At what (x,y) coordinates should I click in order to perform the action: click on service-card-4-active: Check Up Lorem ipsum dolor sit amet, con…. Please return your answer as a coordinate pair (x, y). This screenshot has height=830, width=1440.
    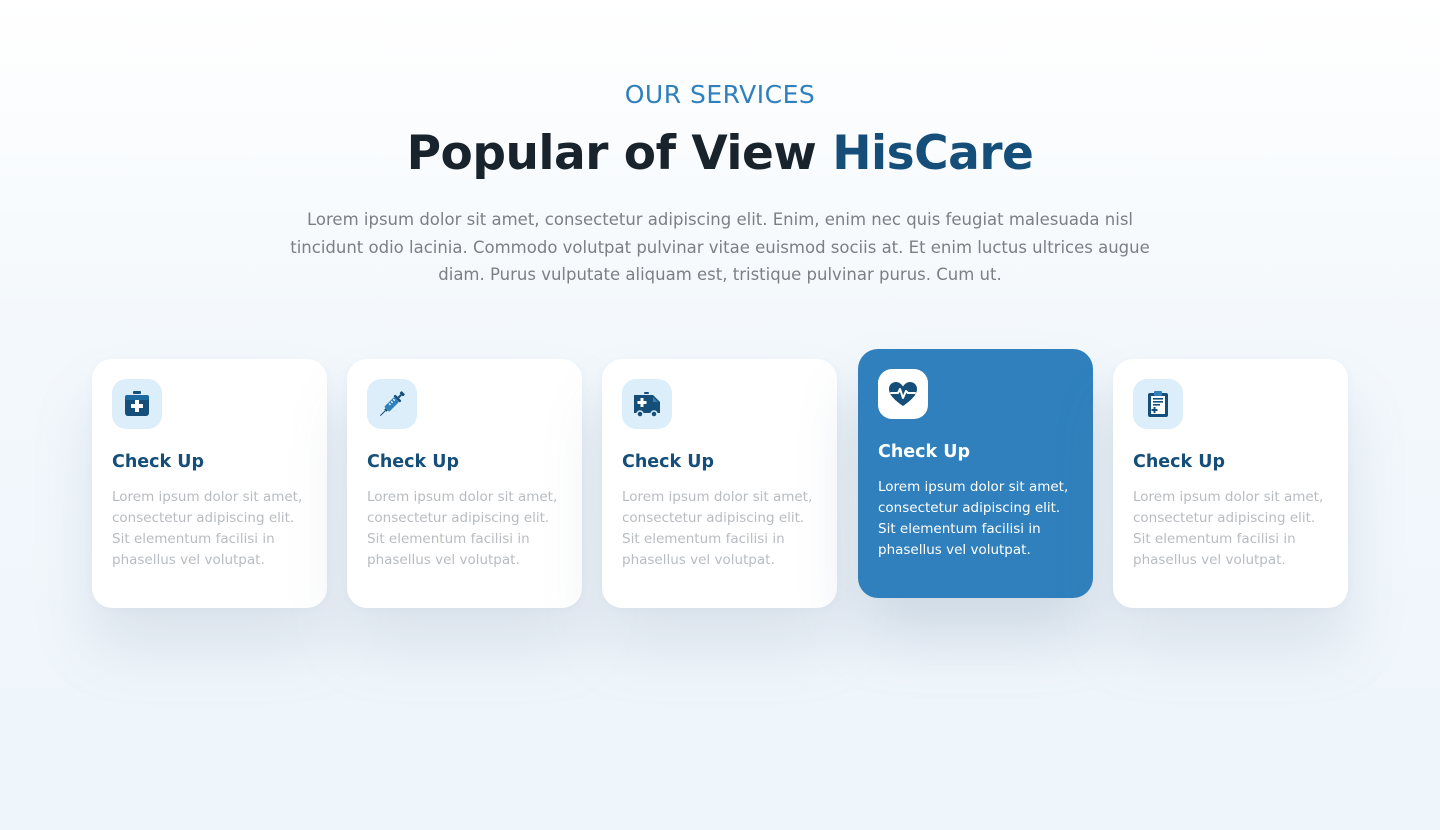
    Looking at the image, I should click on (975, 473).